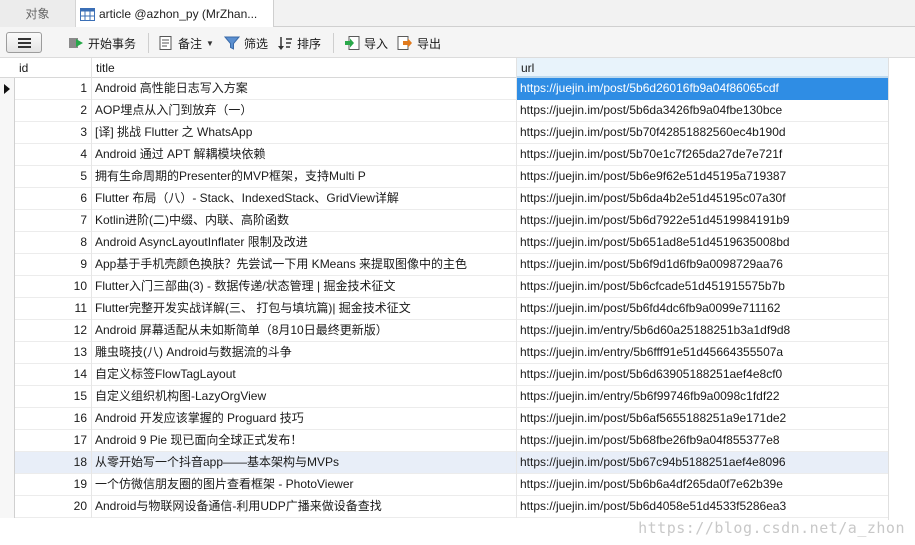 The height and width of the screenshot is (545, 915). Describe the element at coordinates (304, 133) in the screenshot. I see `cell-title: [译] 挑战 Flutter 之 WhatsApp` at that location.